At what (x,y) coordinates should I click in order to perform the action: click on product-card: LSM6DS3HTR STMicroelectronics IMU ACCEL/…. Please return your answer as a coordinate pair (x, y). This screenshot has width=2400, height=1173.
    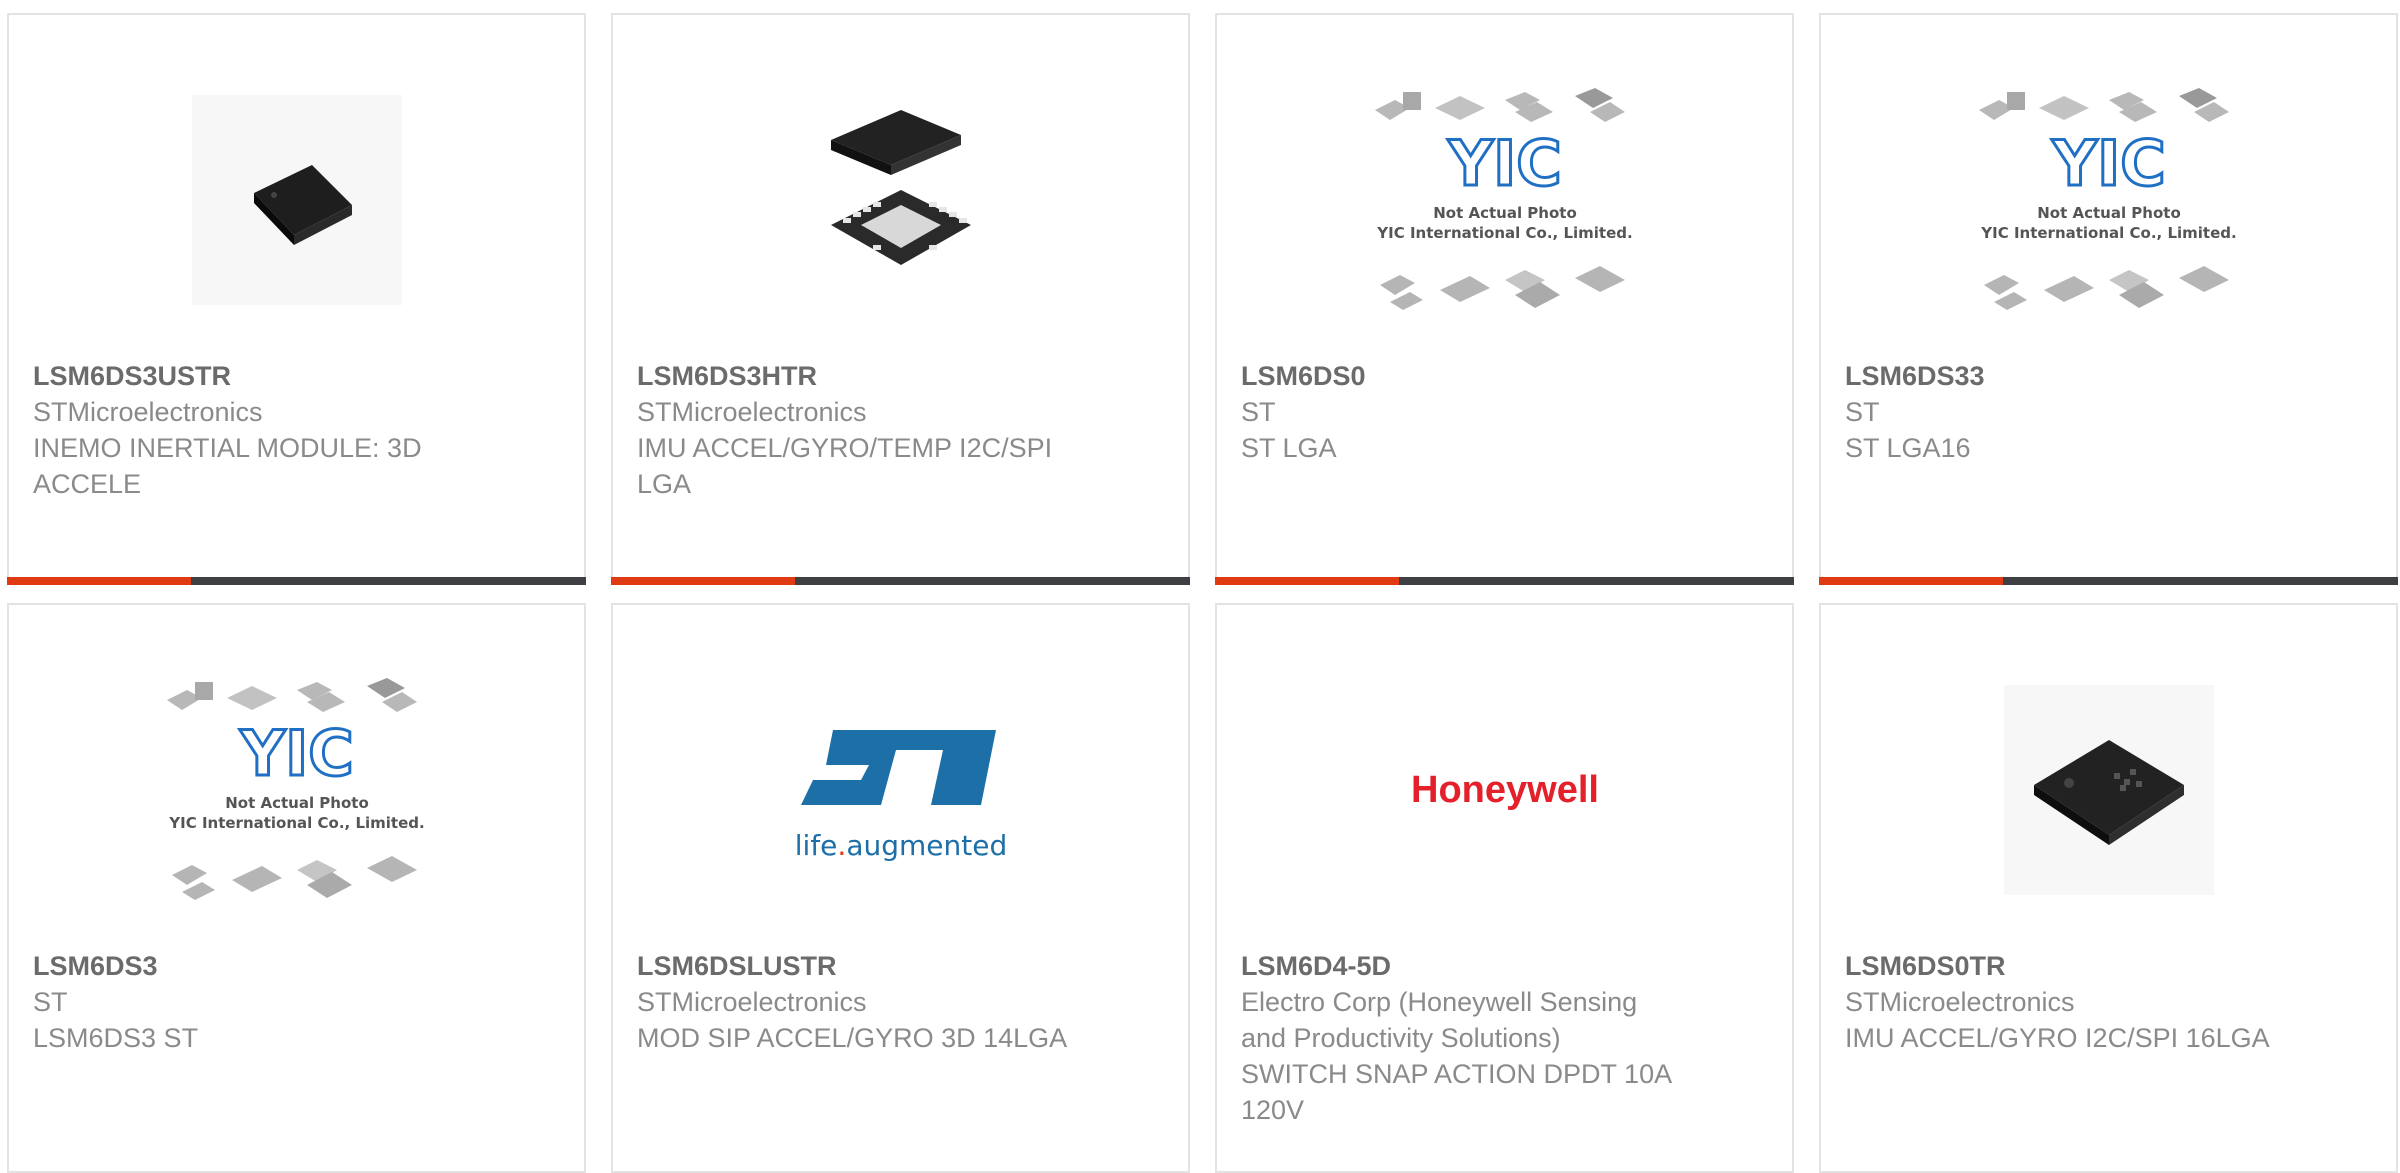
    Looking at the image, I should click on (900, 299).